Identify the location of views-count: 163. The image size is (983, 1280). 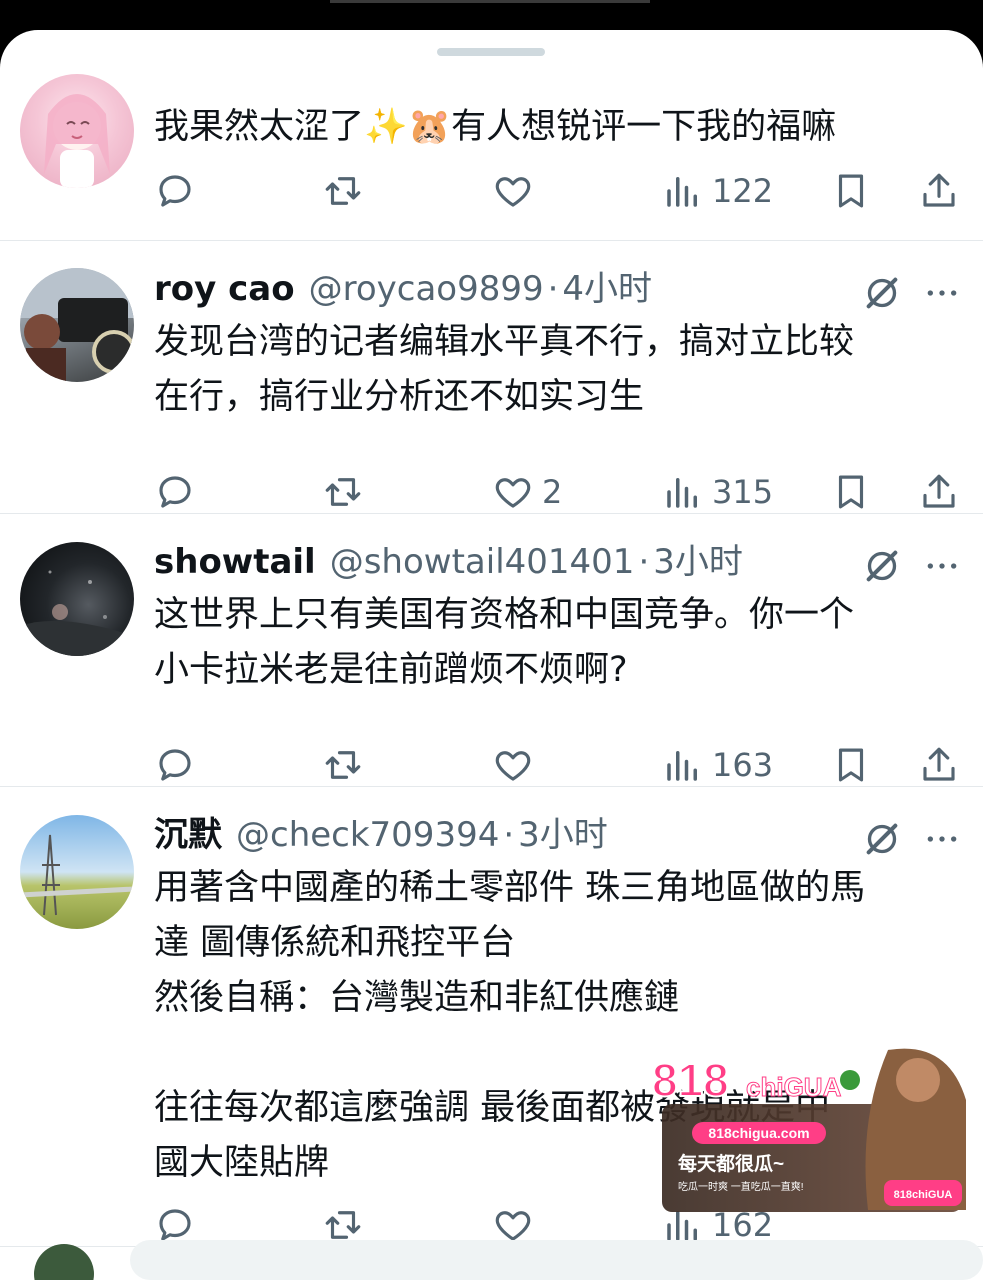
(743, 765).